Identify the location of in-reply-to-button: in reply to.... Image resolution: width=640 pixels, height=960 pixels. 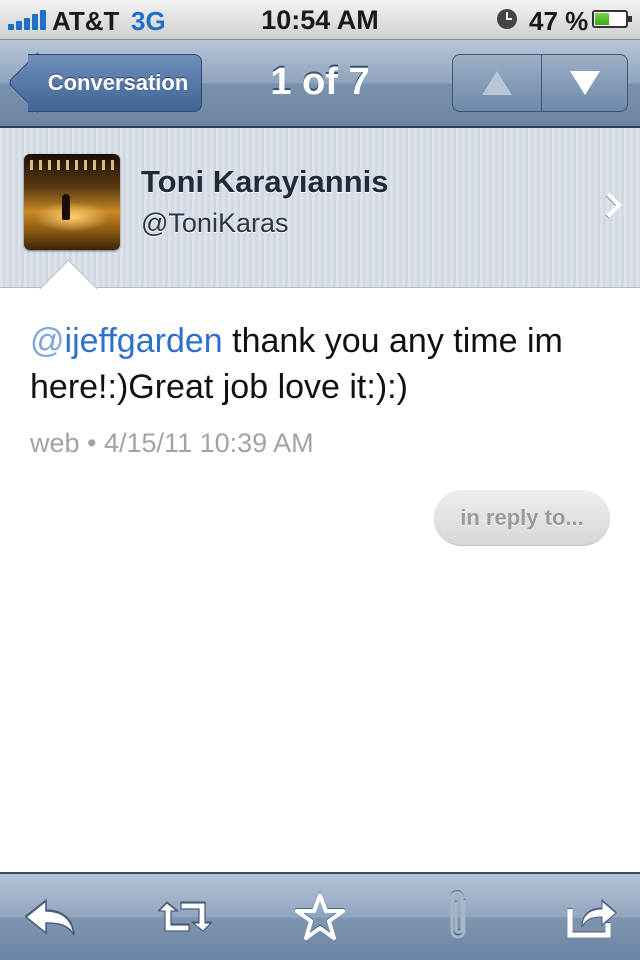
(522, 518).